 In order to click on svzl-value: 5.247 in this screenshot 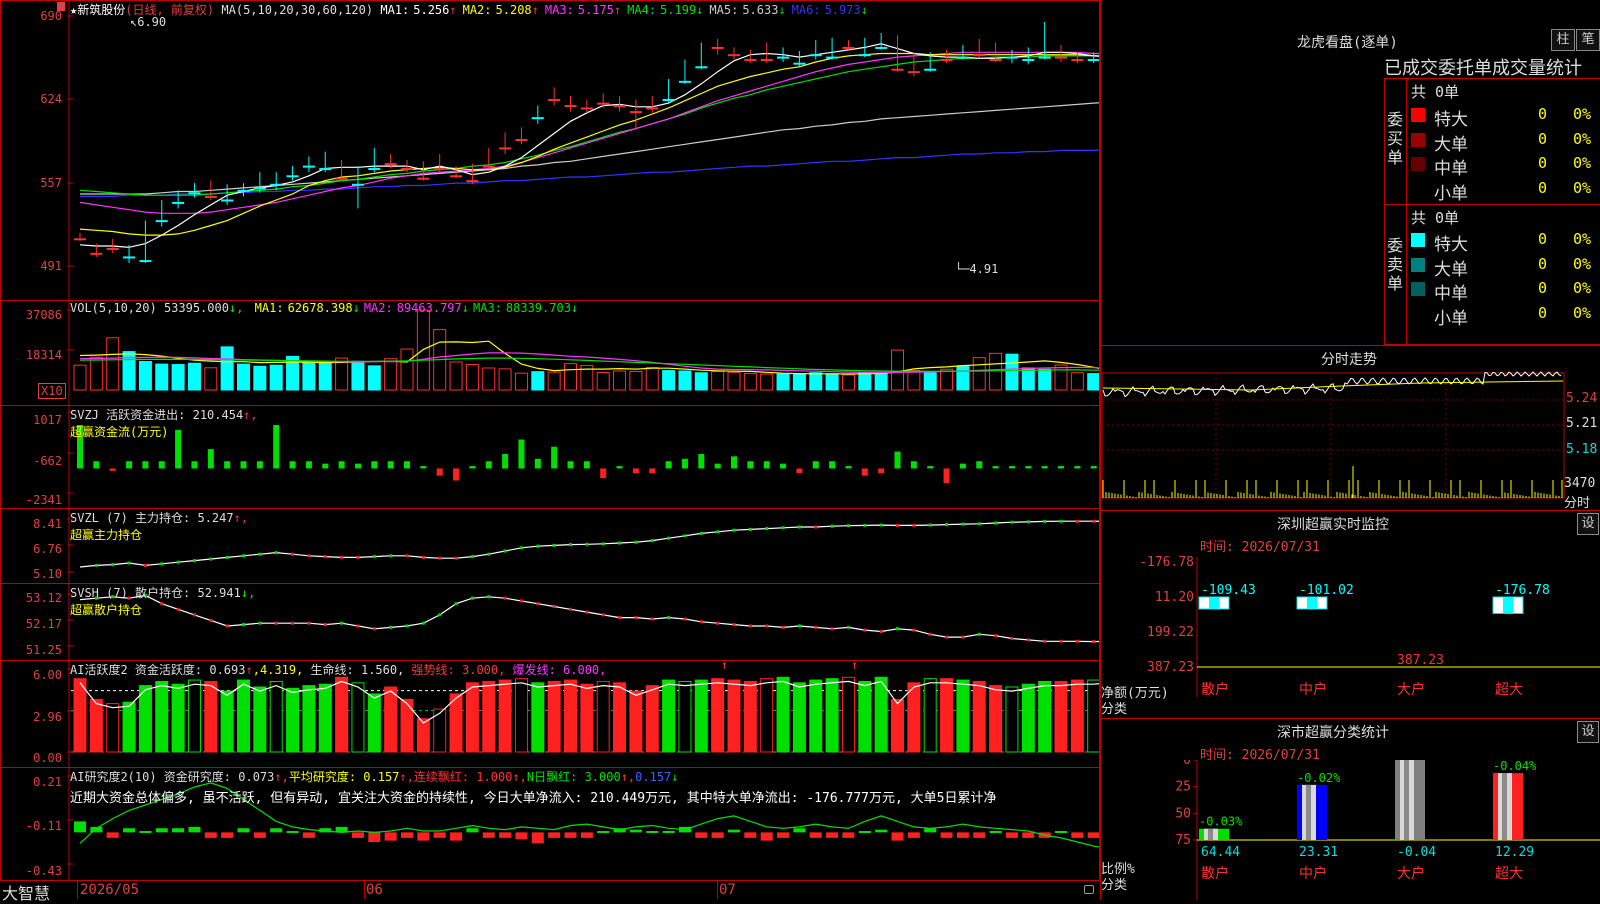, I will do `click(215, 518)`.